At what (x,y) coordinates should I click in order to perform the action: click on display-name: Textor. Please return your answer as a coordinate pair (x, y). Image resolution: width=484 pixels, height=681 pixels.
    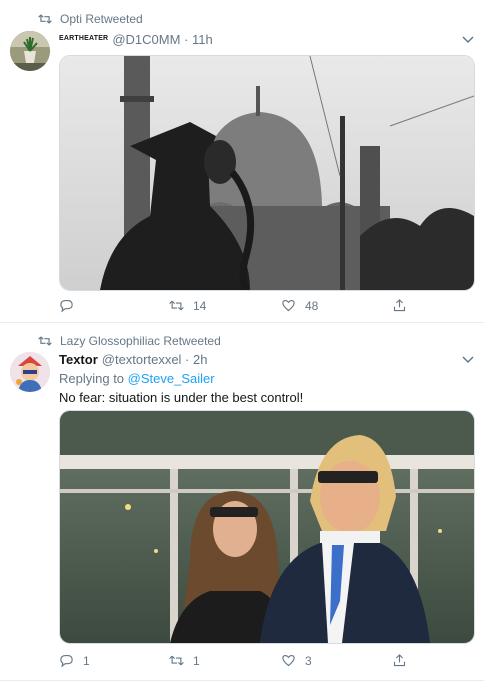
    Looking at the image, I should click on (78, 359).